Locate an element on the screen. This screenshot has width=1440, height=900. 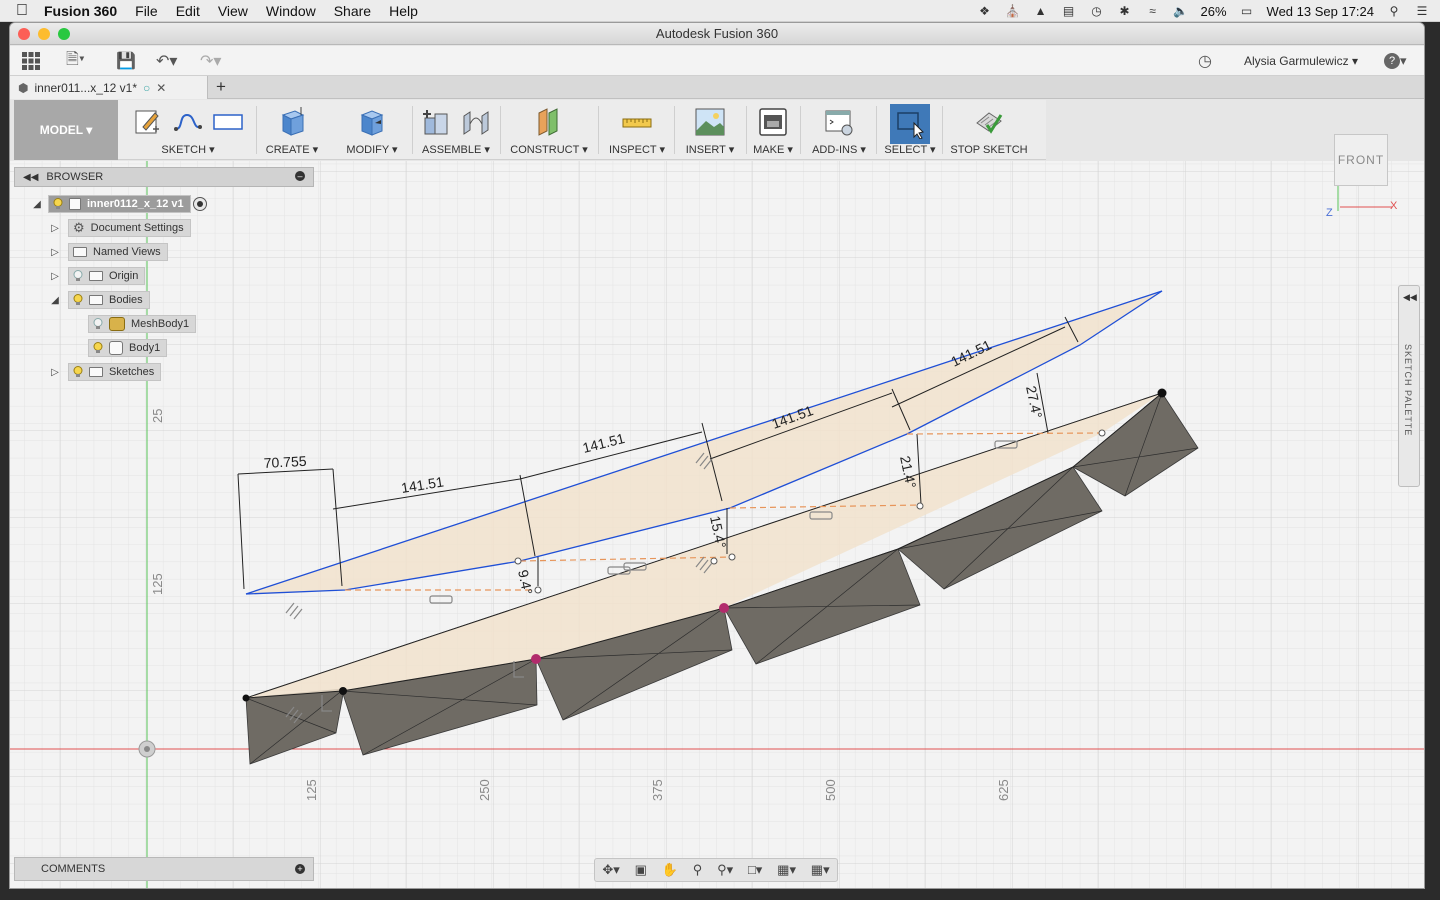
measure-icon is located at coordinates (637, 122).